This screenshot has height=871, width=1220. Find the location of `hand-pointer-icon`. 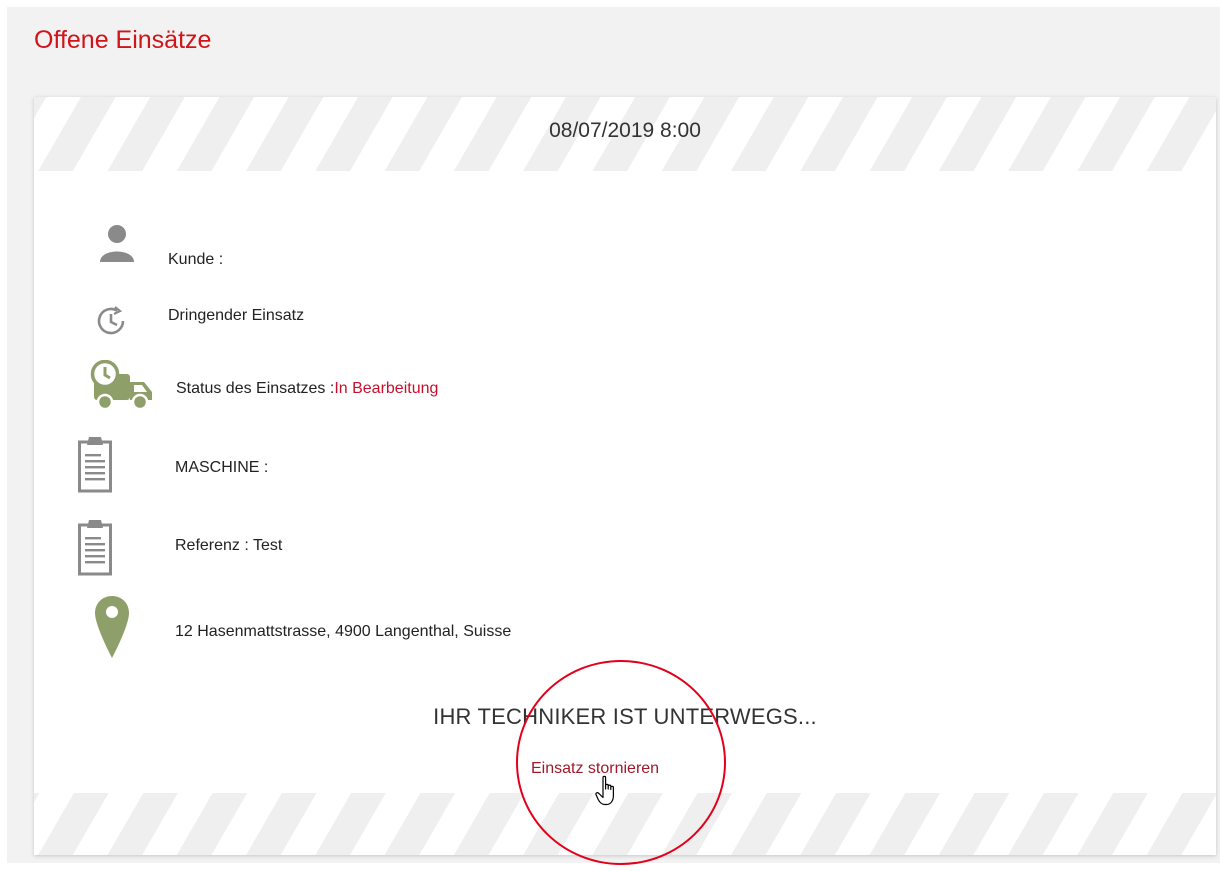

hand-pointer-icon is located at coordinates (604, 790).